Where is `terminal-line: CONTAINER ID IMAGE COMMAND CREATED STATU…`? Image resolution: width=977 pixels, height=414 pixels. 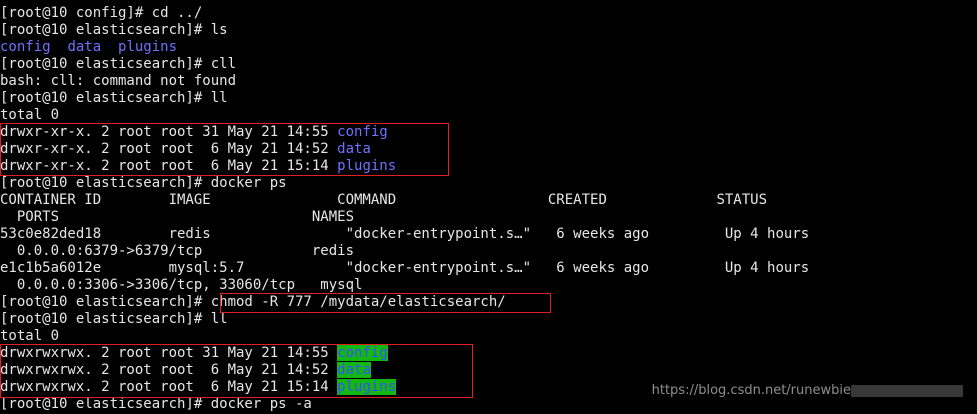
terminal-line: CONTAINER ID IMAGE COMMAND CREATED STATU… is located at coordinates (488, 200).